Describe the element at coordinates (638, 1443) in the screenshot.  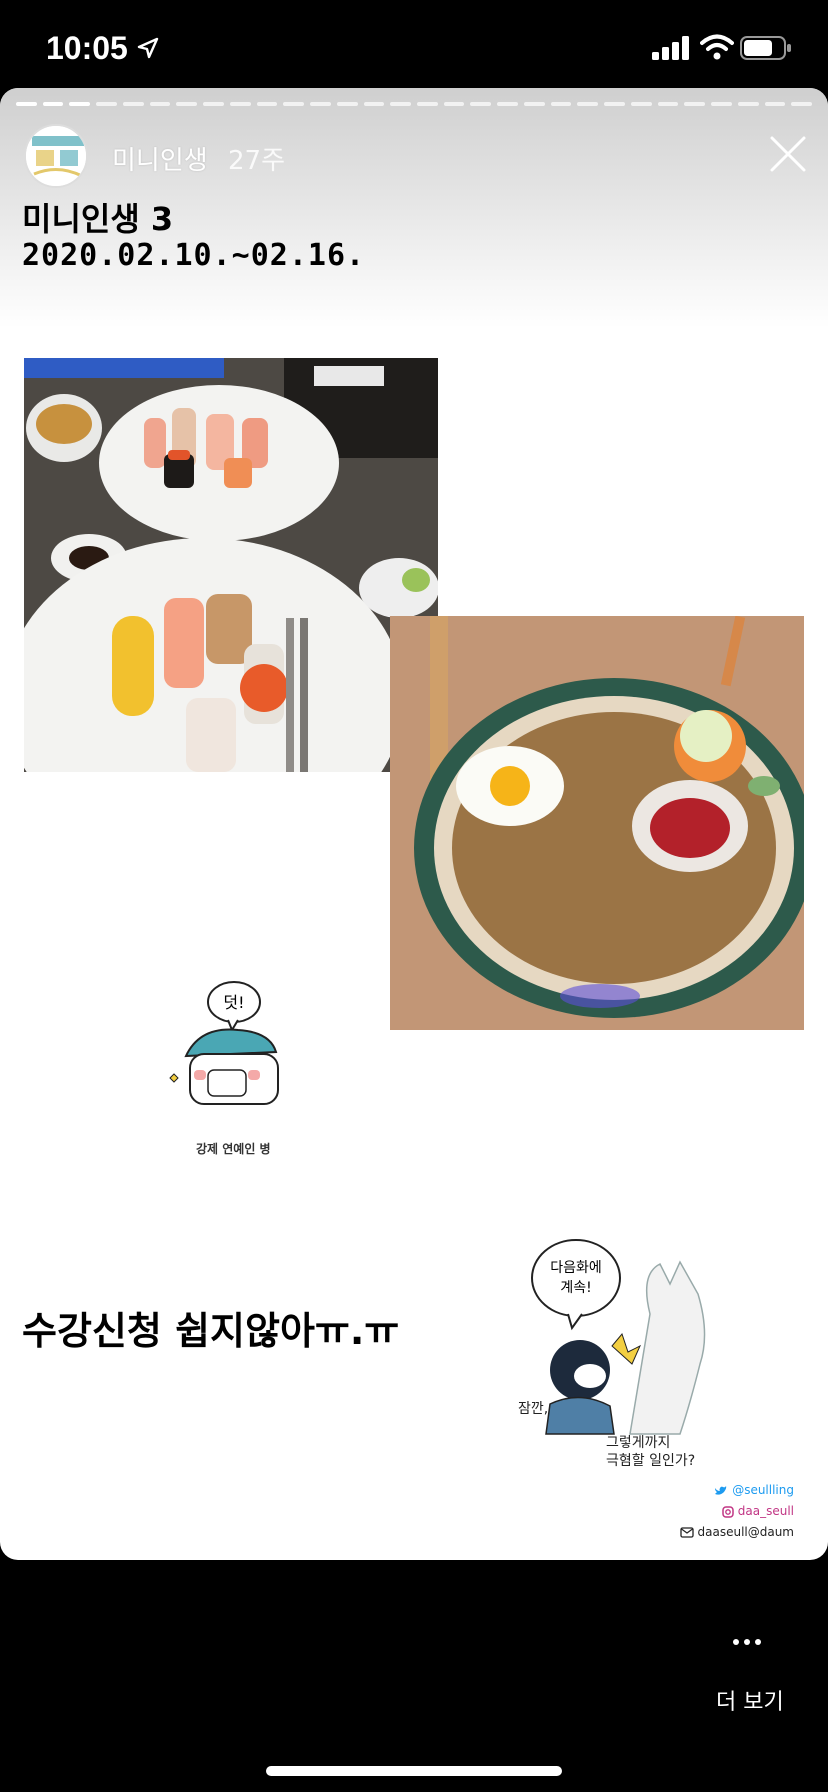
I see `cartoon-line1: 그렇게까지` at that location.